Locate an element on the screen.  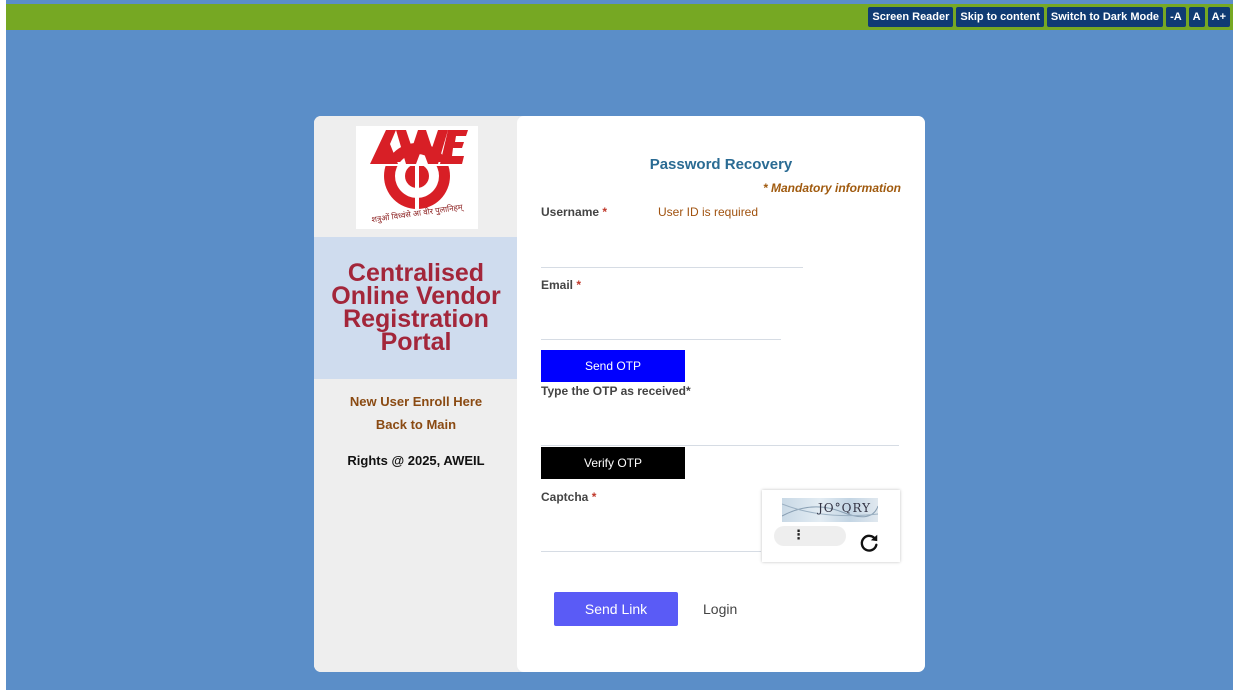
send-link-button: Send Link is located at coordinates (616, 609).